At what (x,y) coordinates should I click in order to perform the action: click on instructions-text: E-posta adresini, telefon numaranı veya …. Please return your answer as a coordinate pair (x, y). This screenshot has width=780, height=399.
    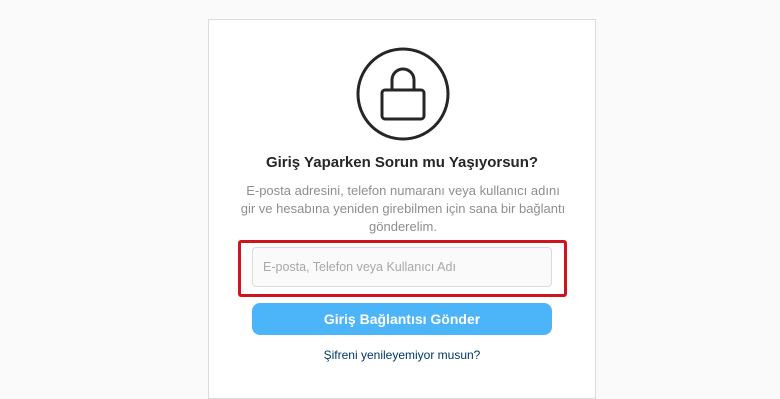
    Looking at the image, I should click on (403, 208).